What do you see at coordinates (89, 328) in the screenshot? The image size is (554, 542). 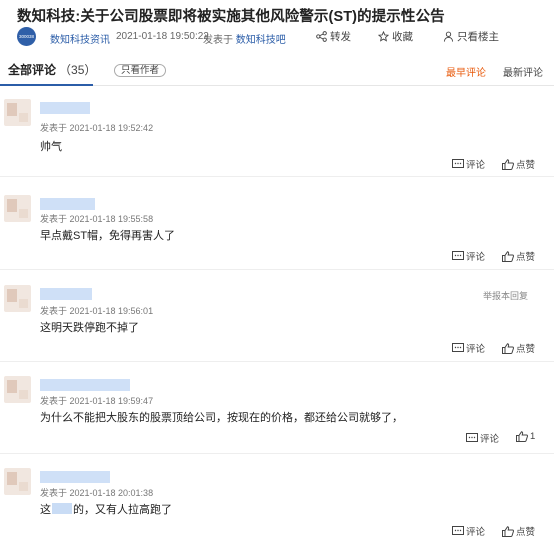 I see `comment-text: 这明天跌停跑不掉了` at bounding box center [89, 328].